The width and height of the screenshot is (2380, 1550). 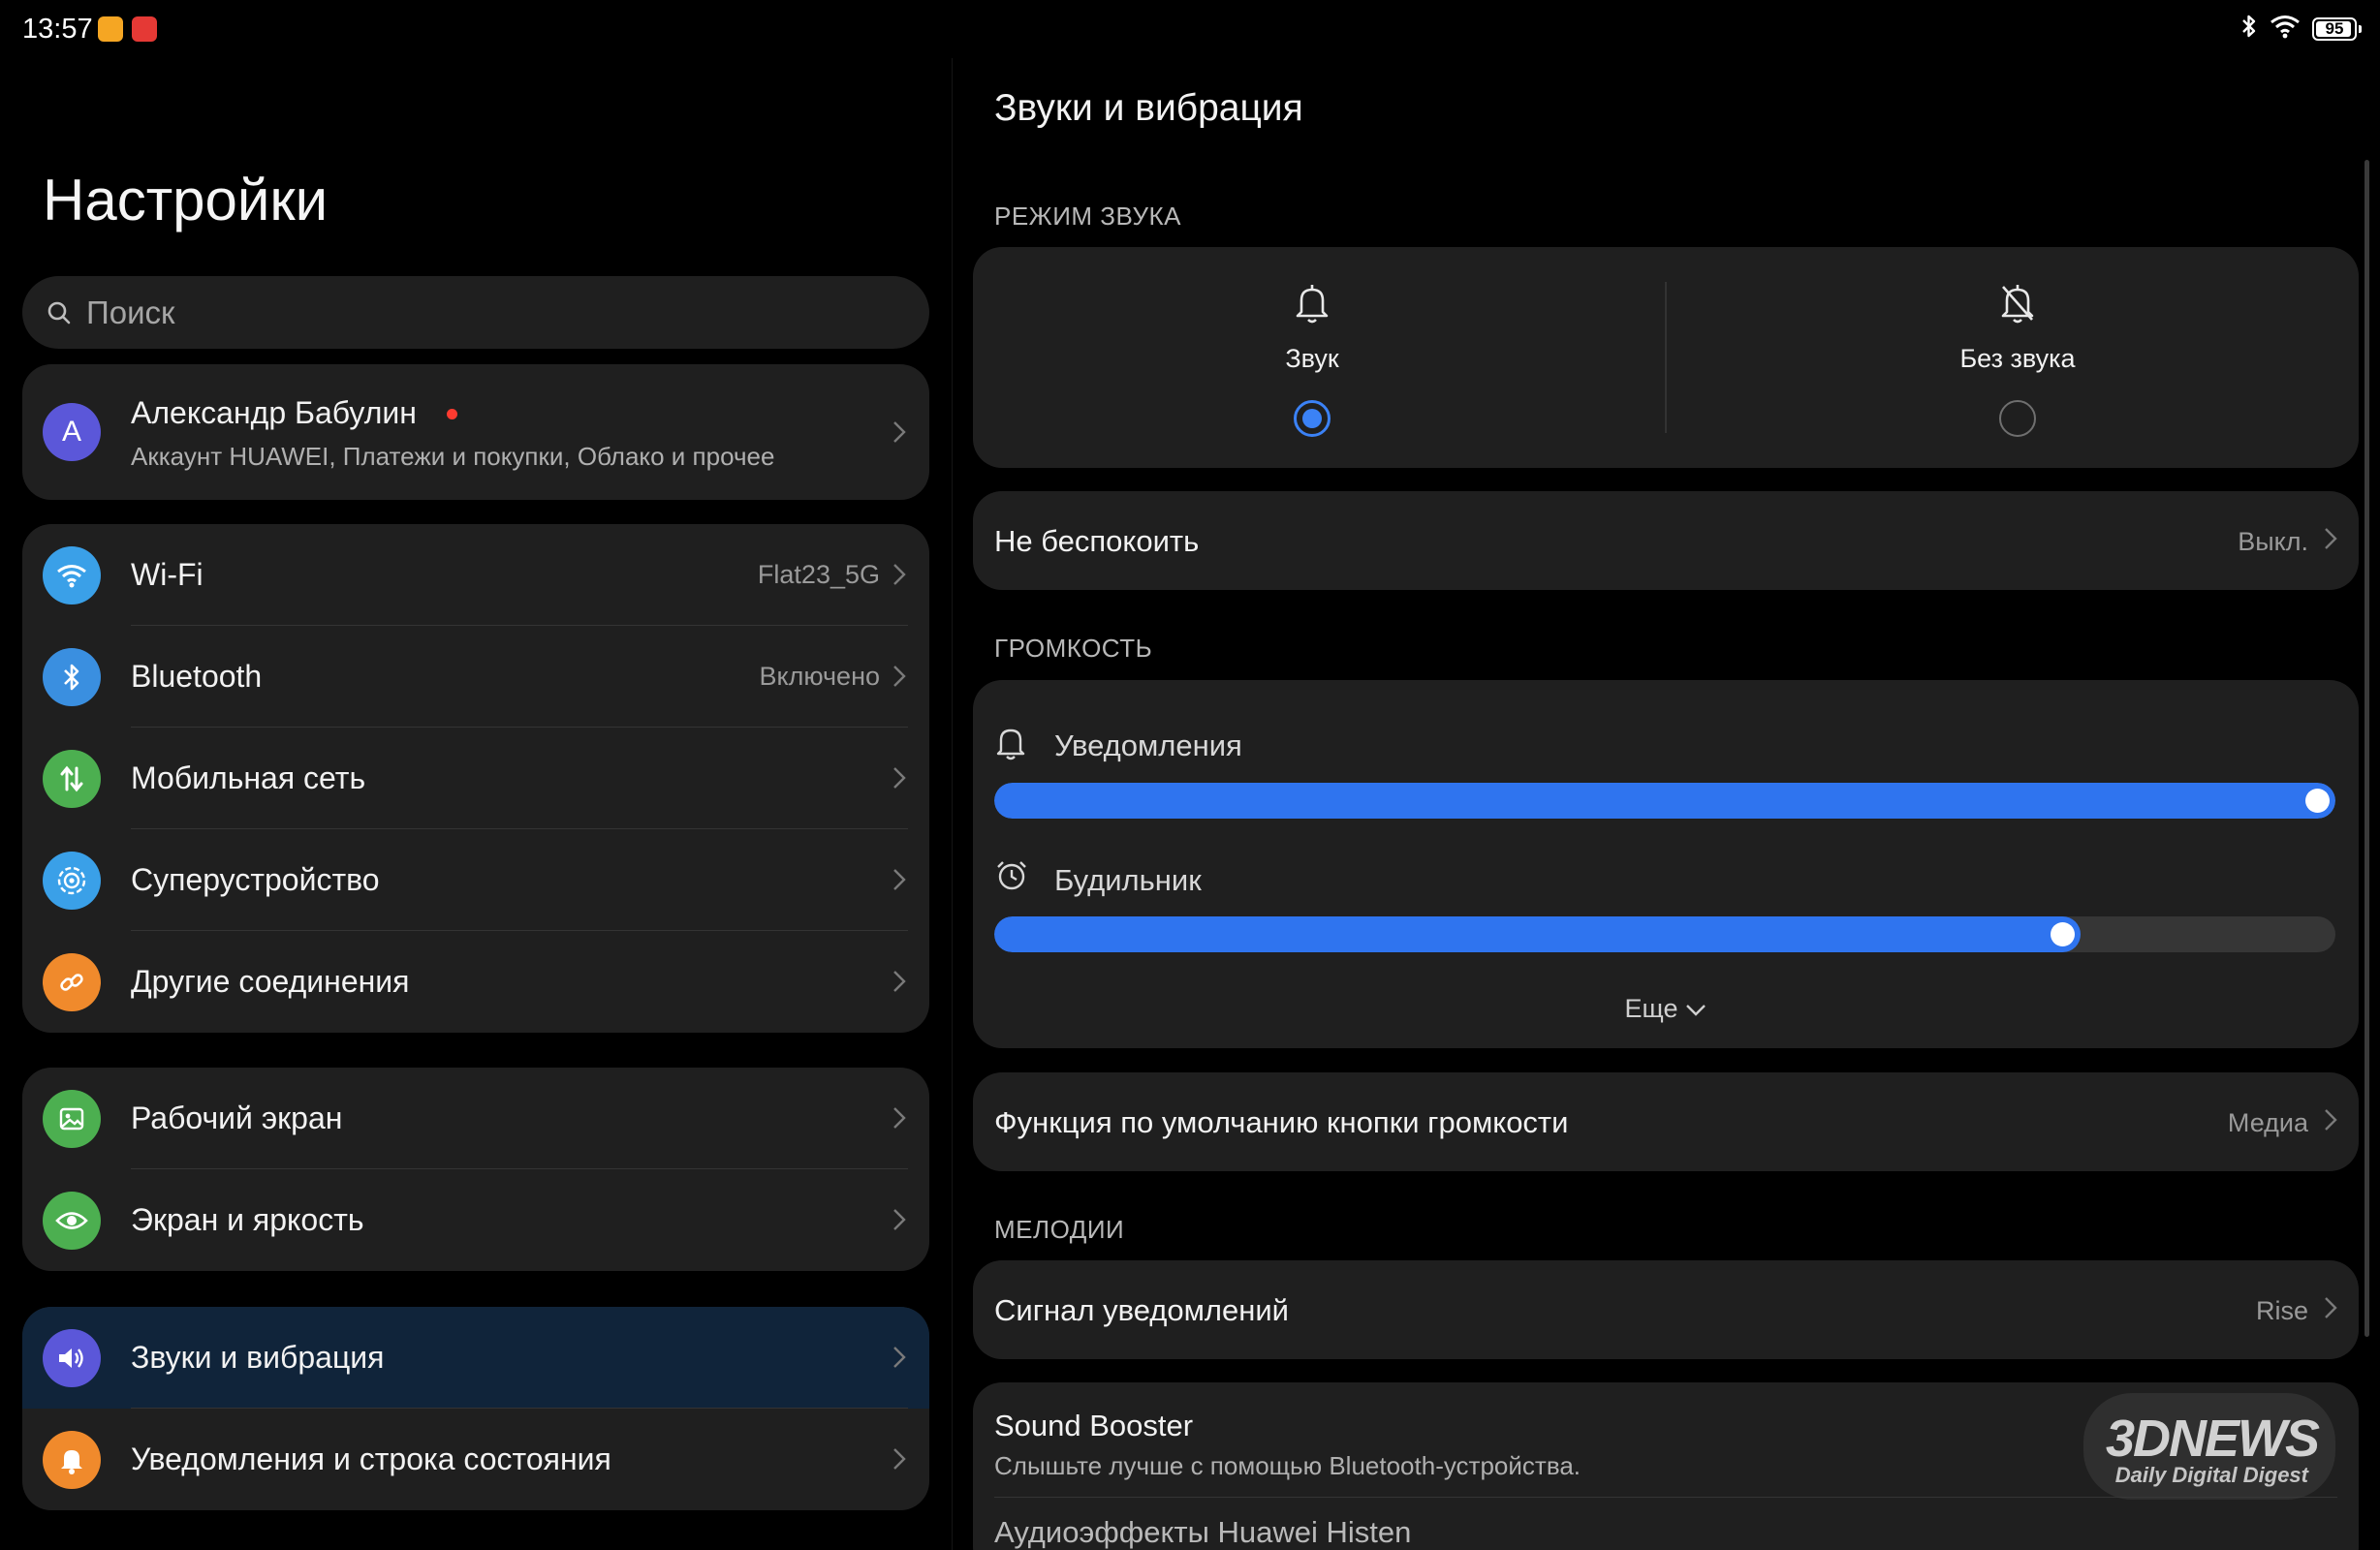 I want to click on avatar: А, so click(x=72, y=432).